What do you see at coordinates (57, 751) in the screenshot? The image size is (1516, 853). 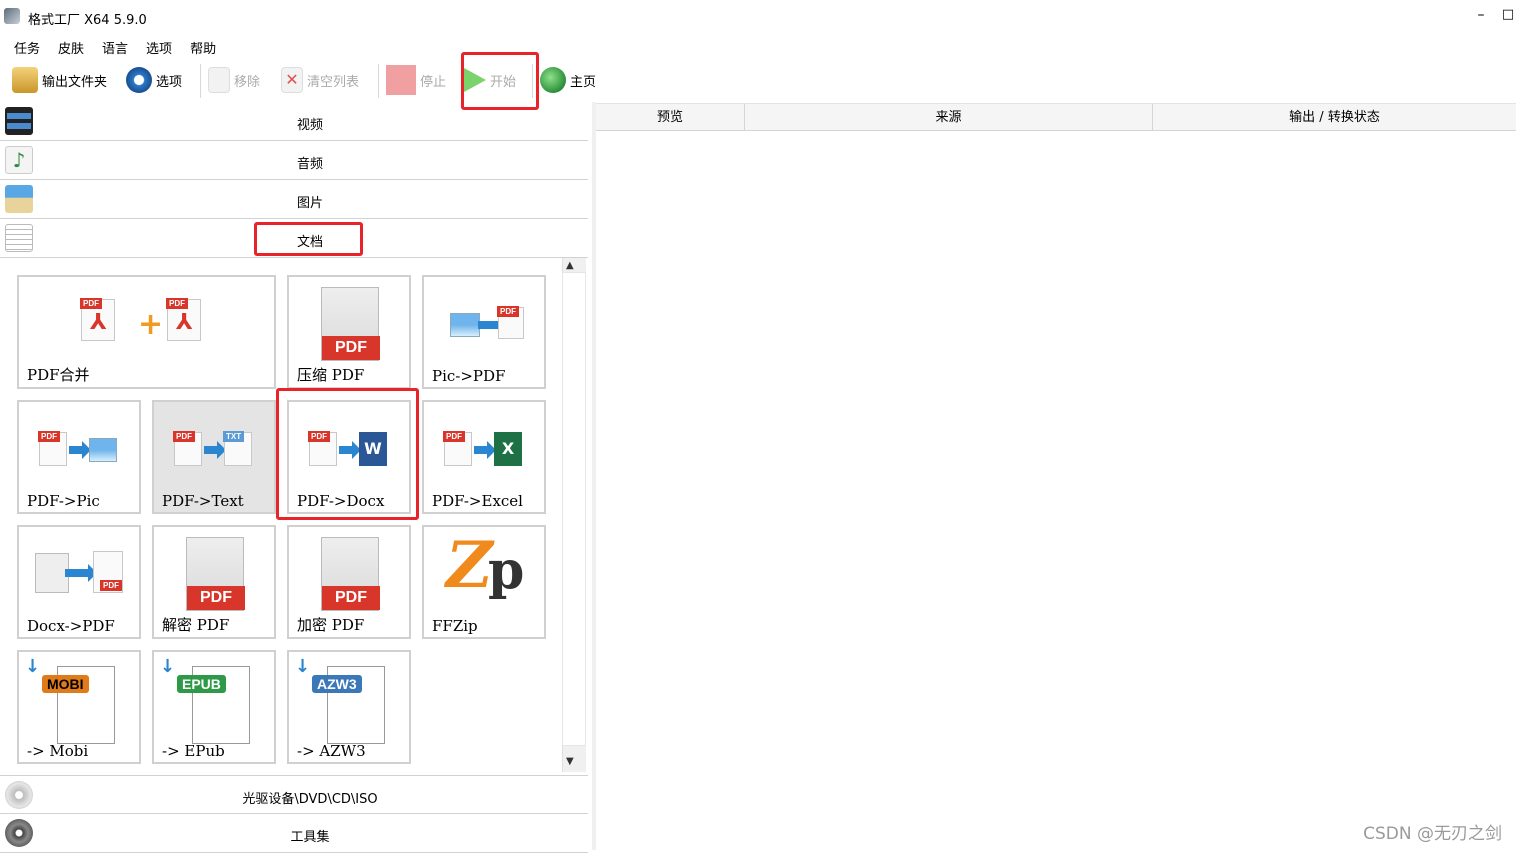 I see `tile-label: -> Mobi` at bounding box center [57, 751].